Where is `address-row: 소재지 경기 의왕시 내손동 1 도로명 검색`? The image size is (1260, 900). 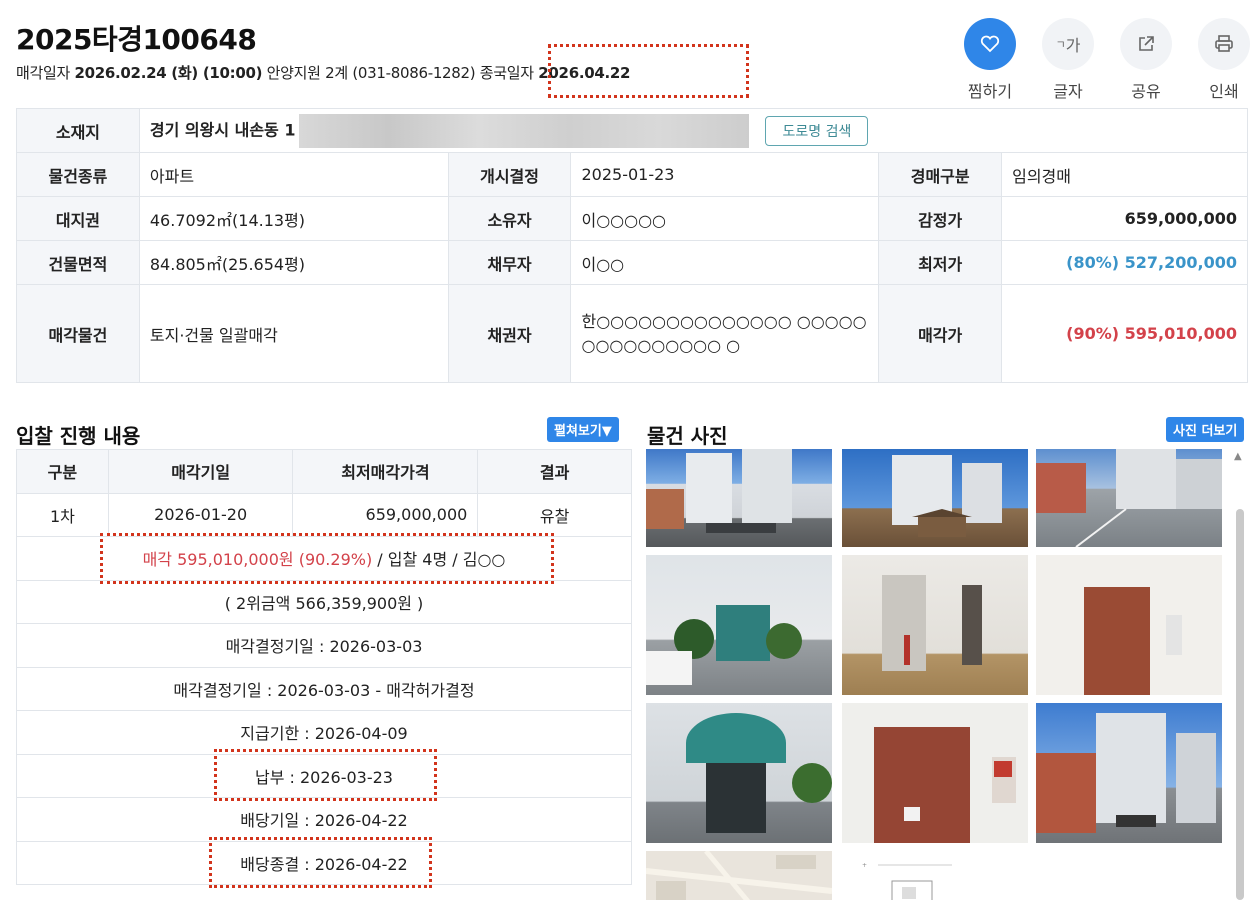
address-row: 소재지 경기 의왕시 내손동 1 도로명 검색 is located at coordinates (632, 130).